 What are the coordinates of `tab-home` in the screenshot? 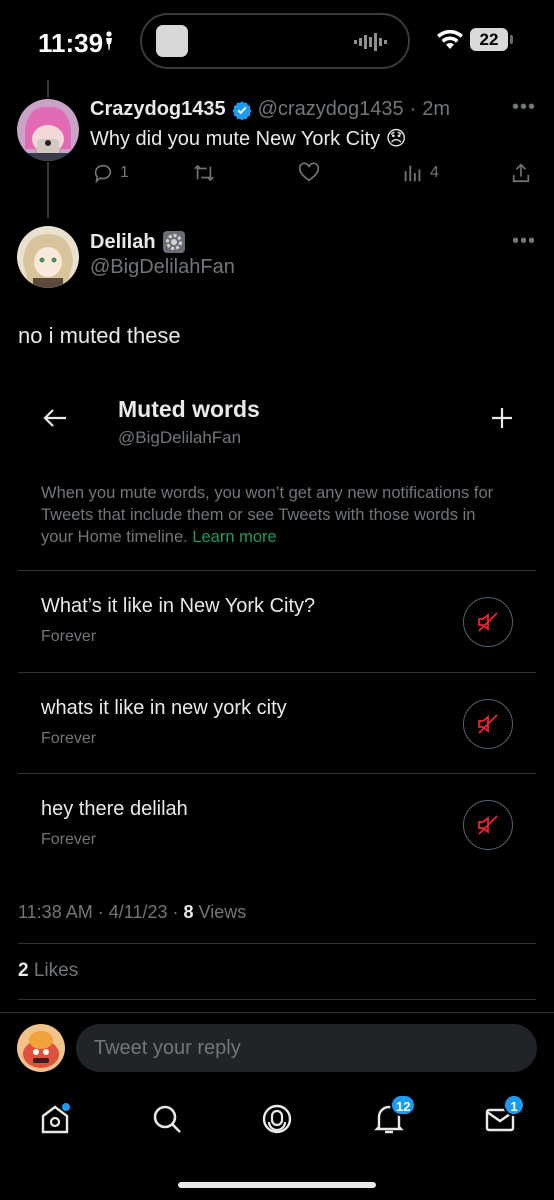 It's located at (55, 1121).